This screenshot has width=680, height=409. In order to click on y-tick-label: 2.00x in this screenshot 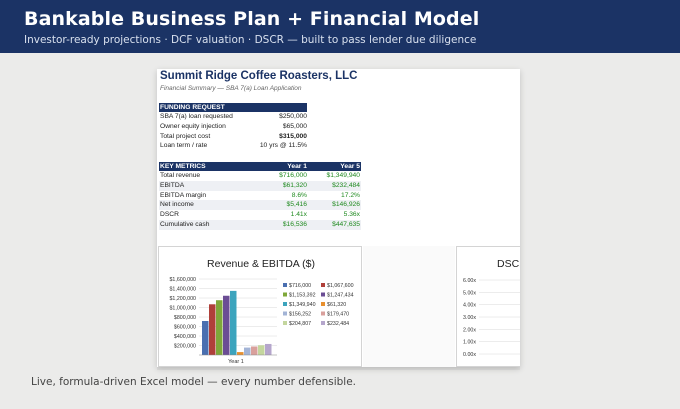, I will do `click(469, 330)`.